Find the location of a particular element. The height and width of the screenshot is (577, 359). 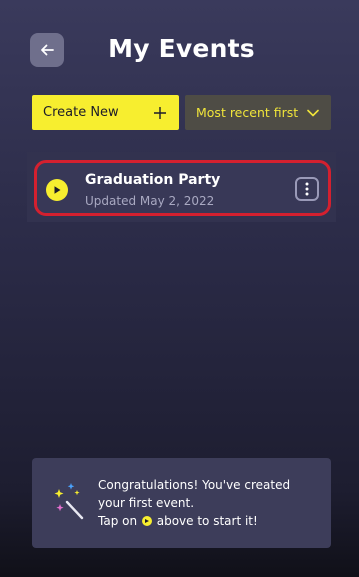

event-card: Graduation Party Updated May 2, 2022 is located at coordinates (182, 188).